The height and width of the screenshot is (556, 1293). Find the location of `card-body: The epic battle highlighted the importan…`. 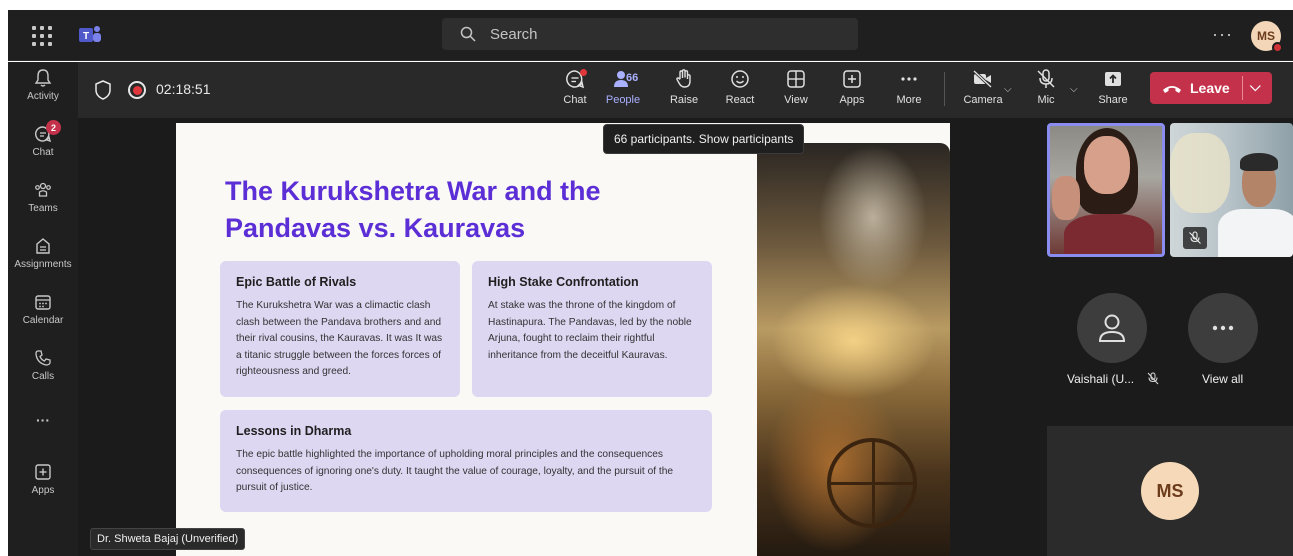

card-body: The epic battle highlighted the importan… is located at coordinates (455, 471).